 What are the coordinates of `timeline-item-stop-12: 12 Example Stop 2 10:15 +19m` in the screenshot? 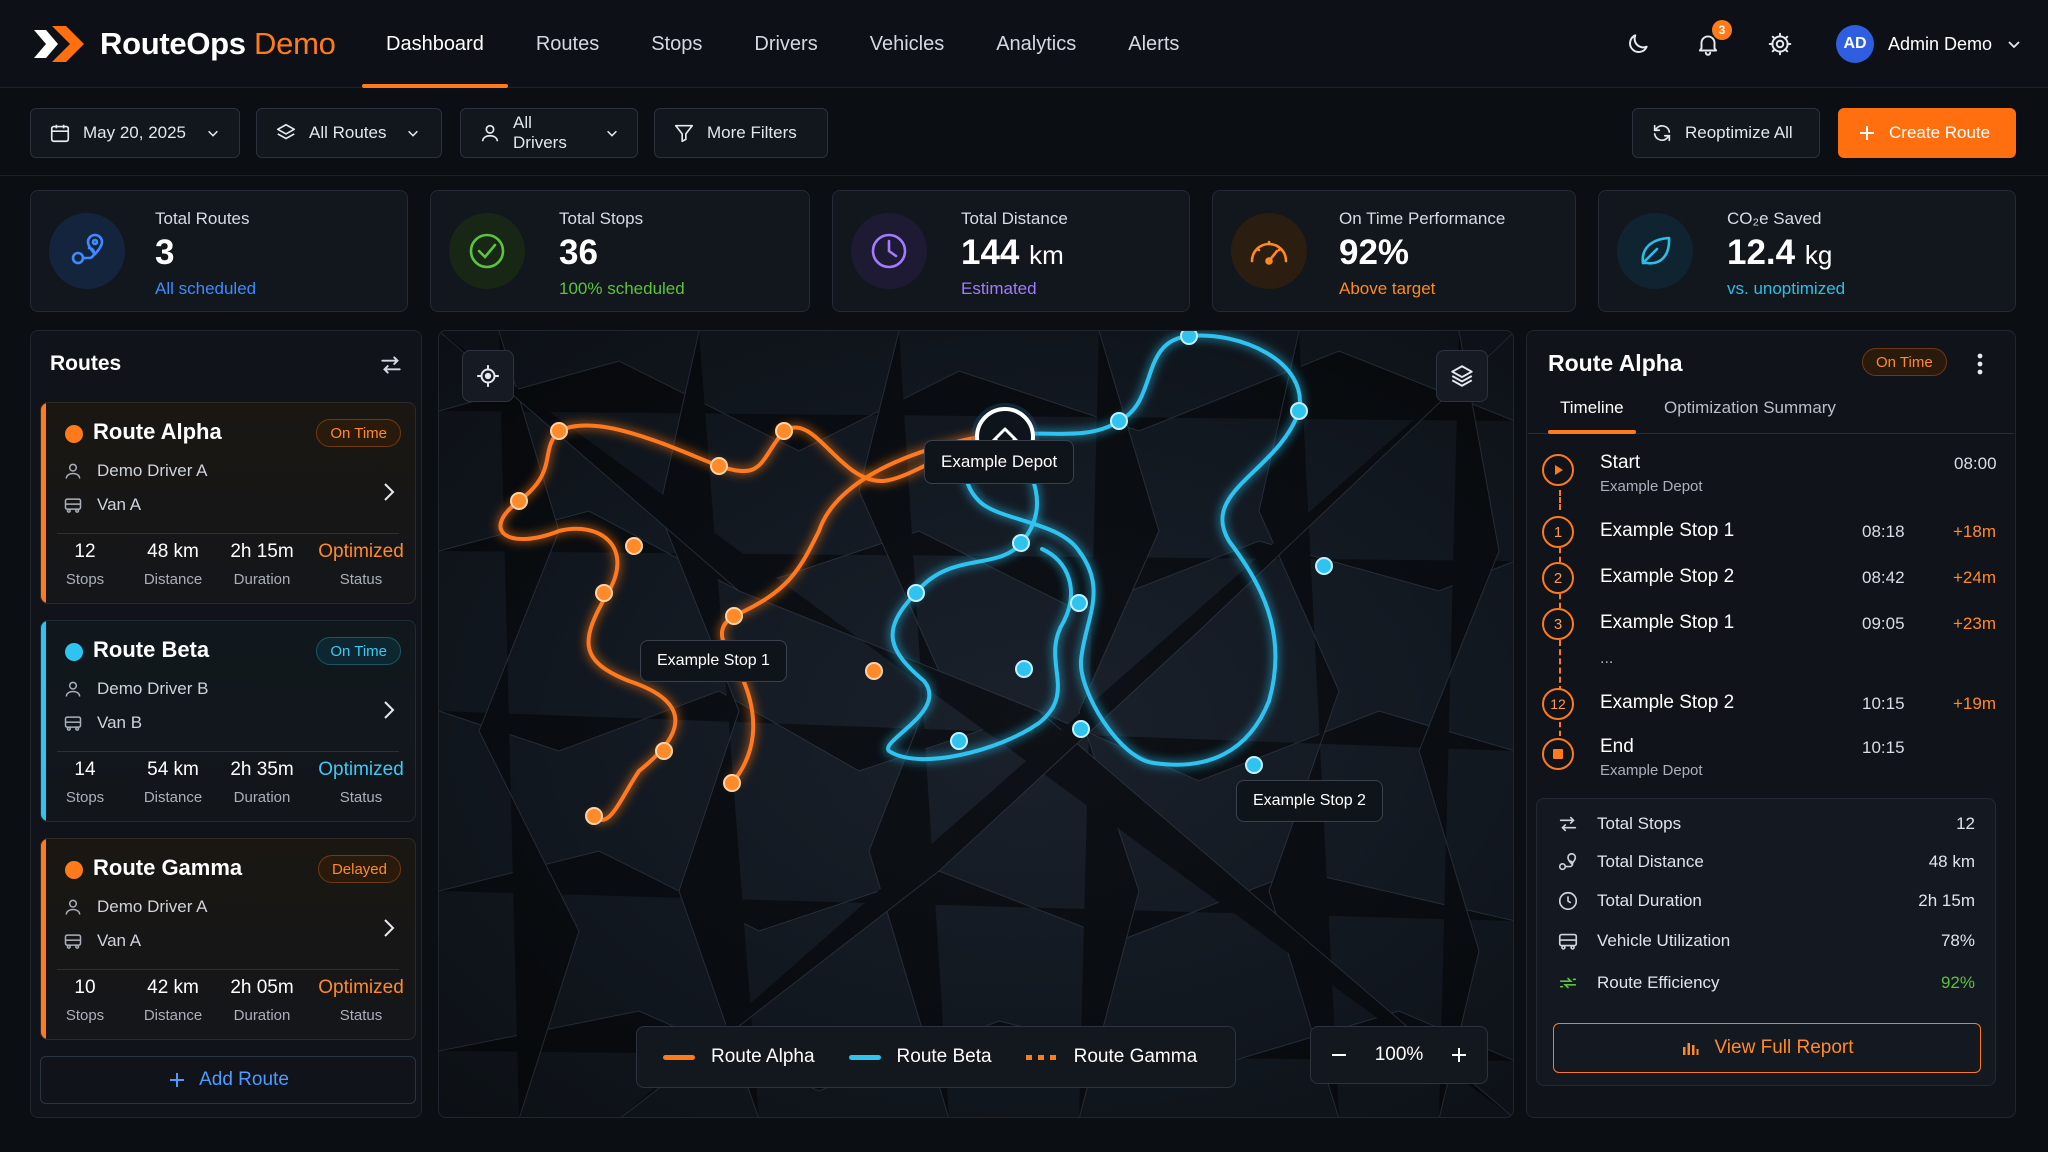 It's located at (1772, 710).